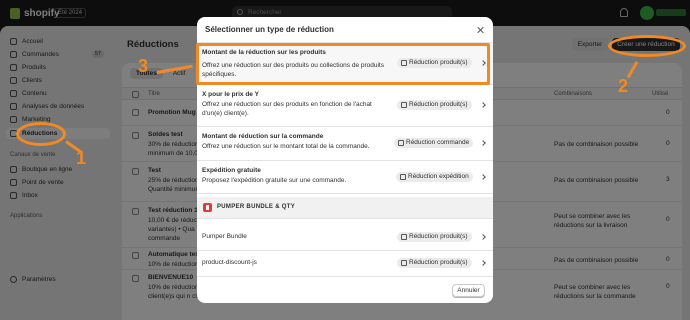 This screenshot has height=320, width=690. I want to click on annotation-step-1: 1, so click(81, 158).